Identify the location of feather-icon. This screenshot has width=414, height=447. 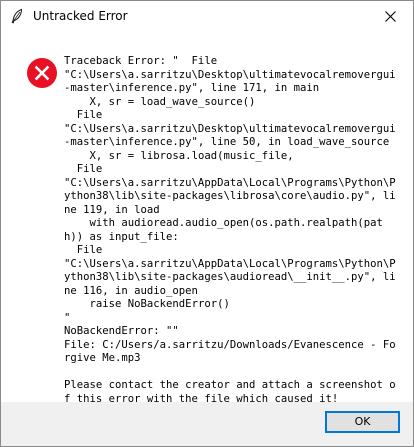
(17, 16).